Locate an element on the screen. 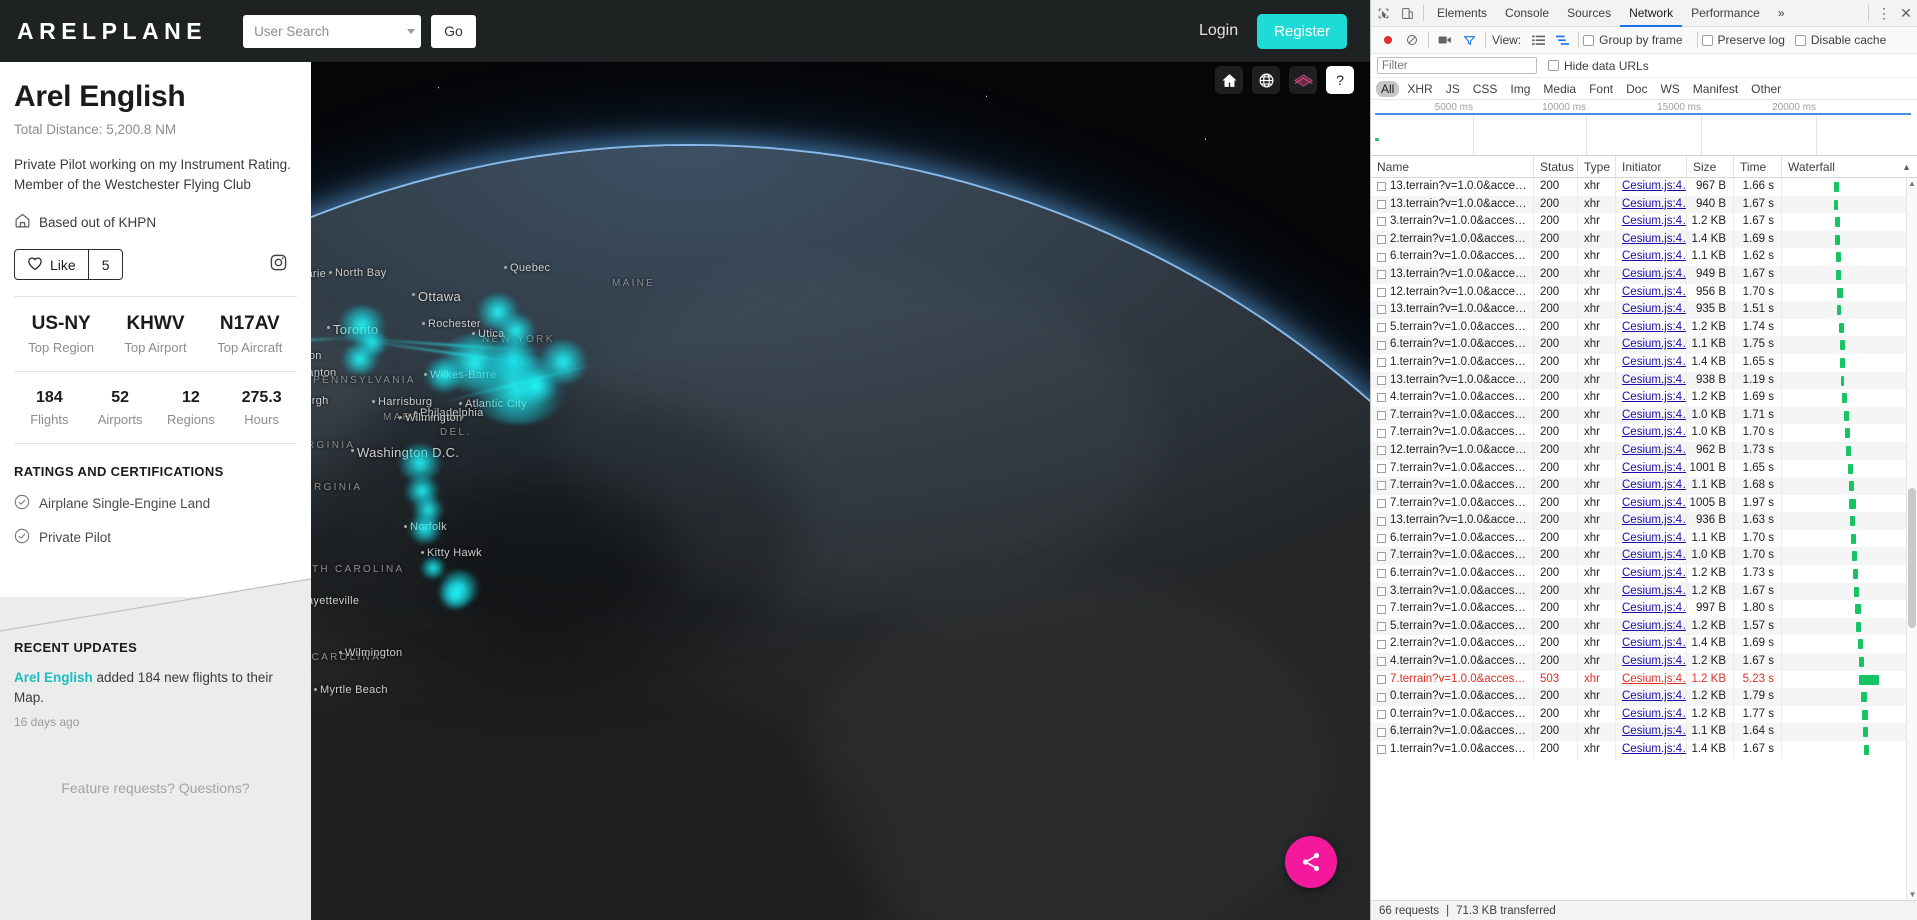 This screenshot has width=1917, height=920. help-icon: ? is located at coordinates (1340, 80).